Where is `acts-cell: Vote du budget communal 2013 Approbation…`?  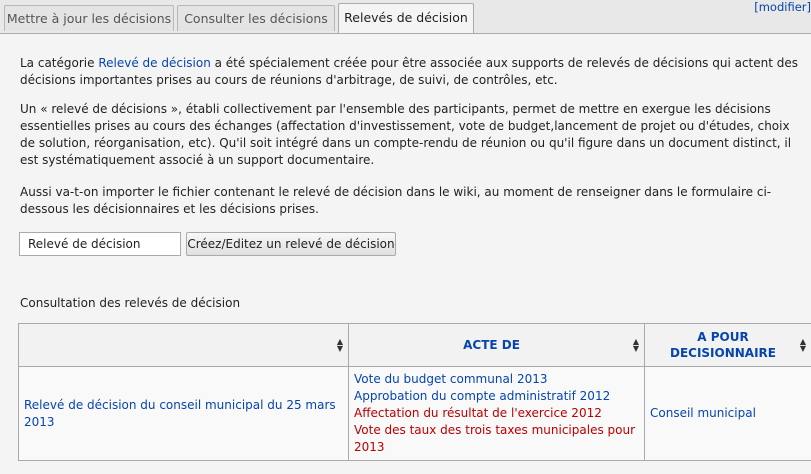 acts-cell: Vote du budget communal 2013 Approbation… is located at coordinates (496, 413).